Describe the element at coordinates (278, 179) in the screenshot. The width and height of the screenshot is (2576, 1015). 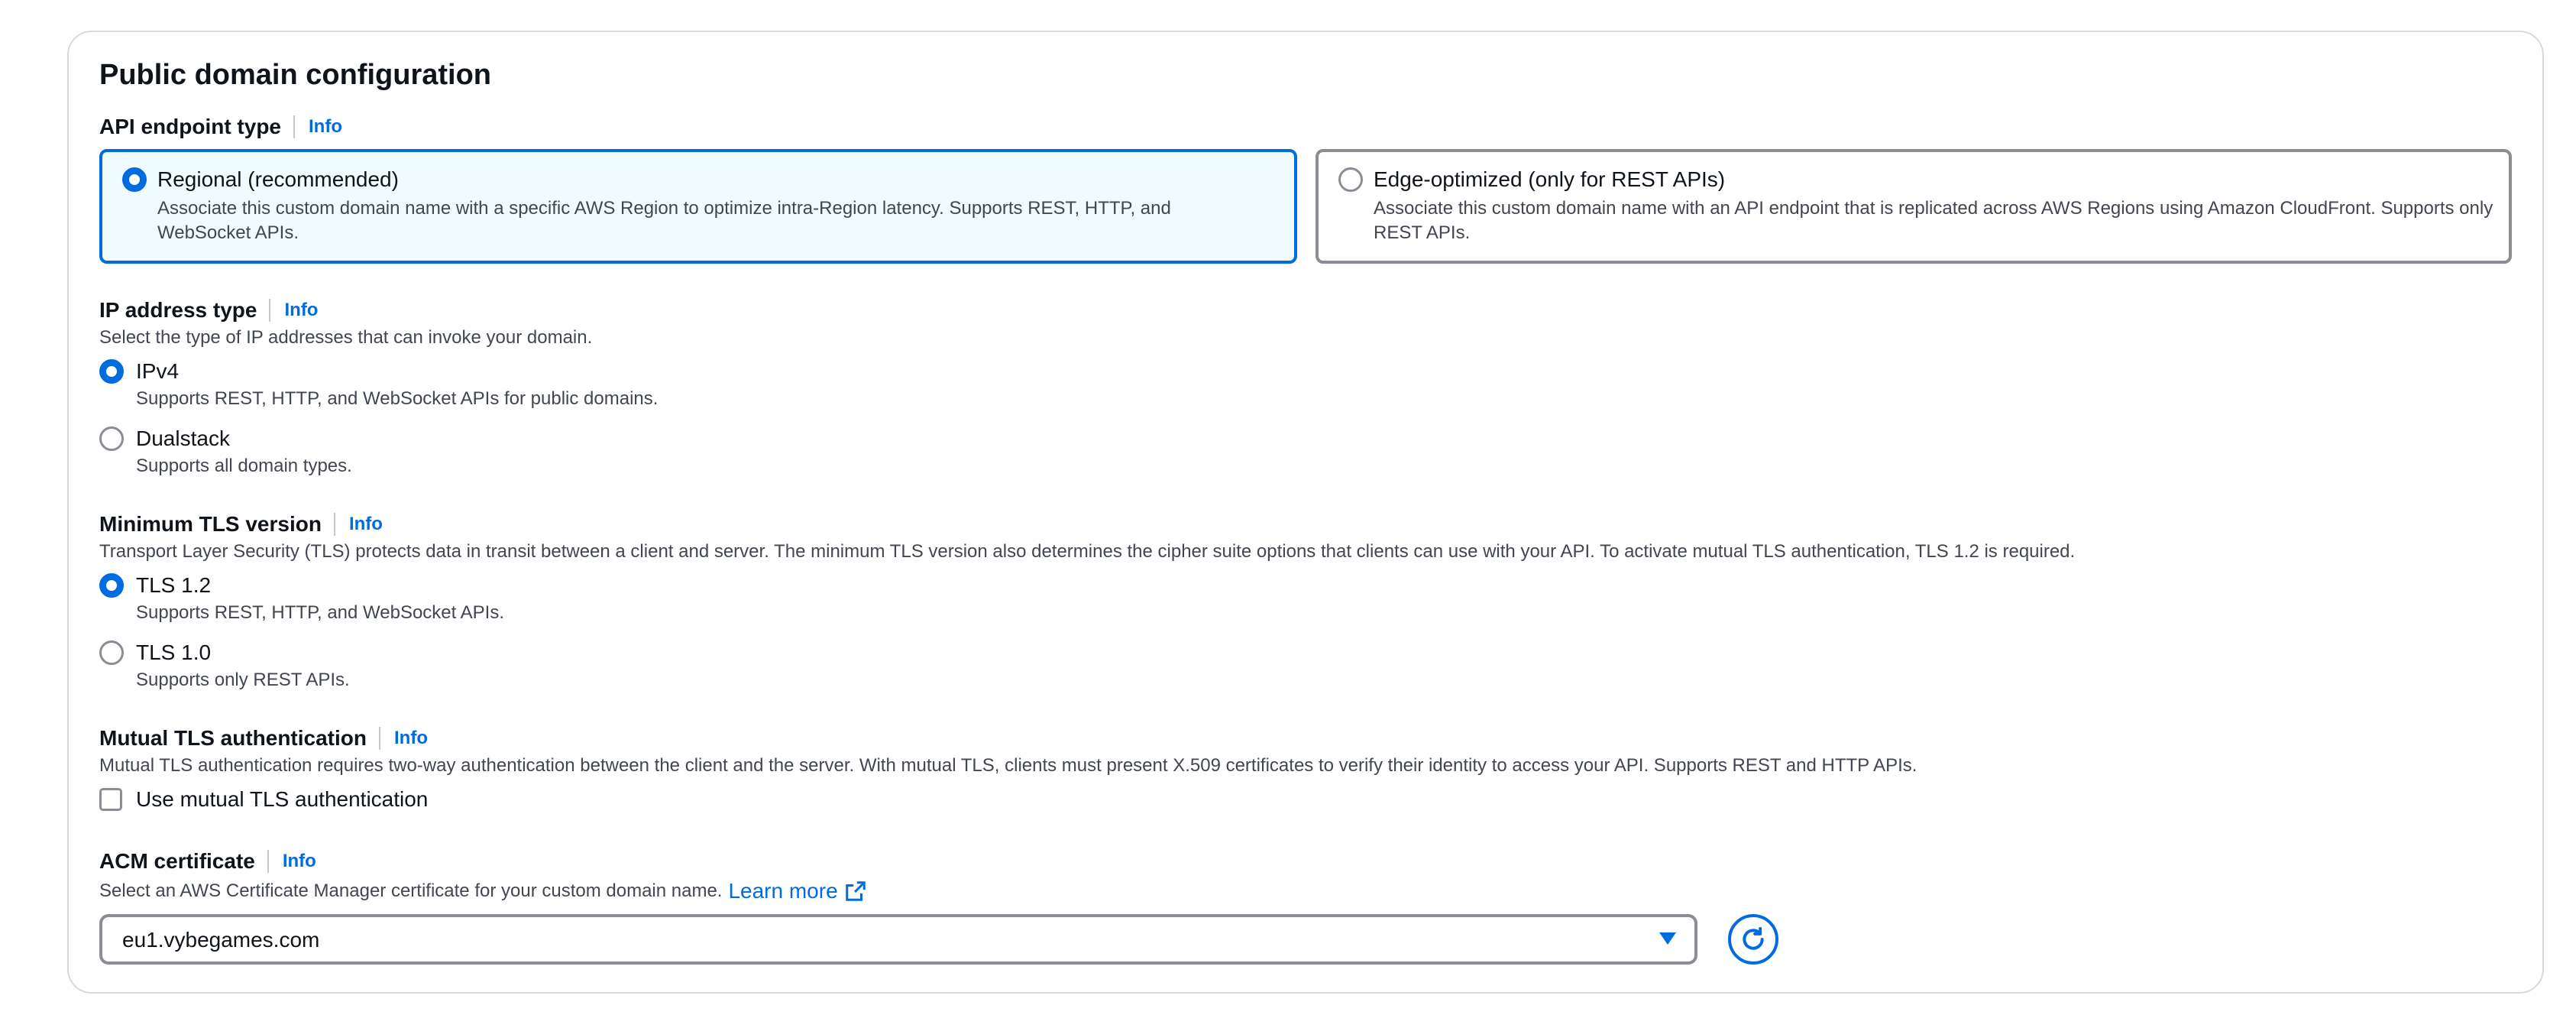
I see `endpoint-regional-title: Regional (recommended)` at that location.